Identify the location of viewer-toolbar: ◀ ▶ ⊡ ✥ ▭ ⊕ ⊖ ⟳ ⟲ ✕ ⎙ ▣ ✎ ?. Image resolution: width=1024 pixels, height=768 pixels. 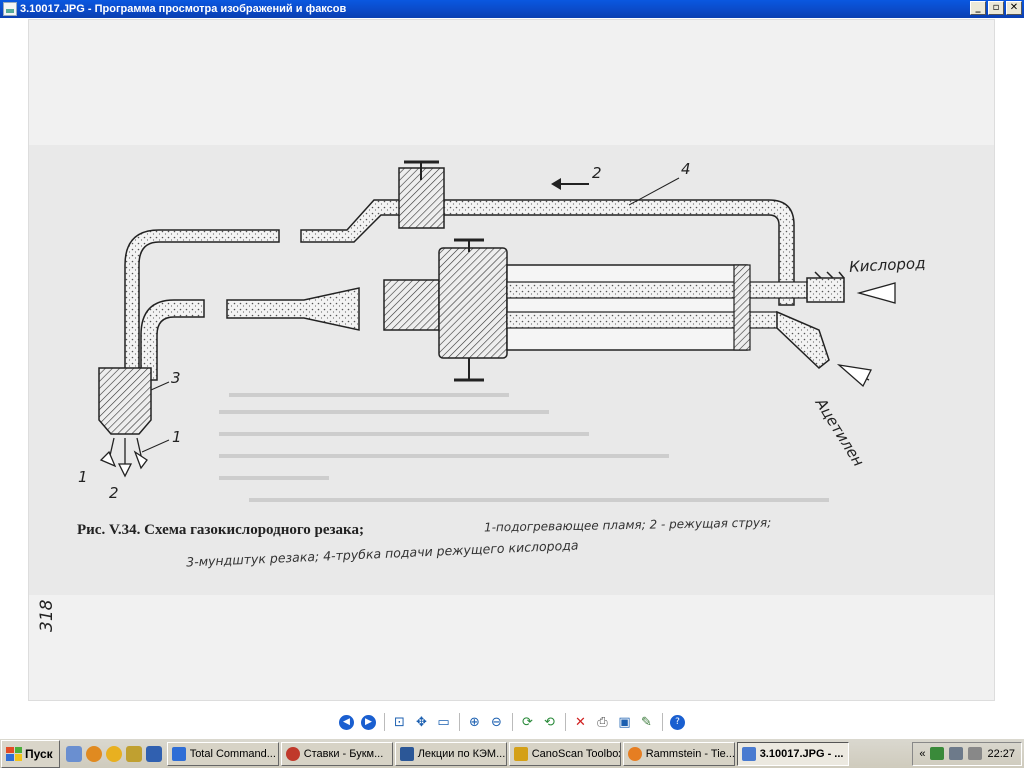
(512, 722).